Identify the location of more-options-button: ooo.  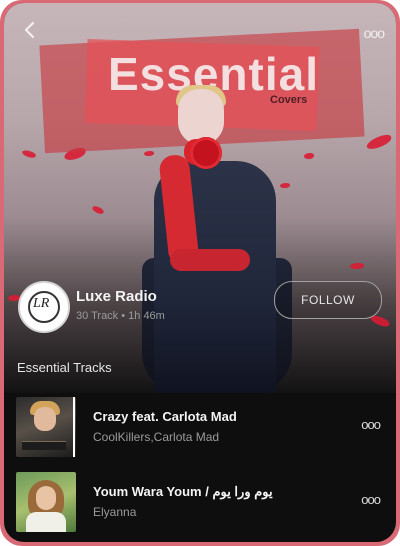
(374, 33).